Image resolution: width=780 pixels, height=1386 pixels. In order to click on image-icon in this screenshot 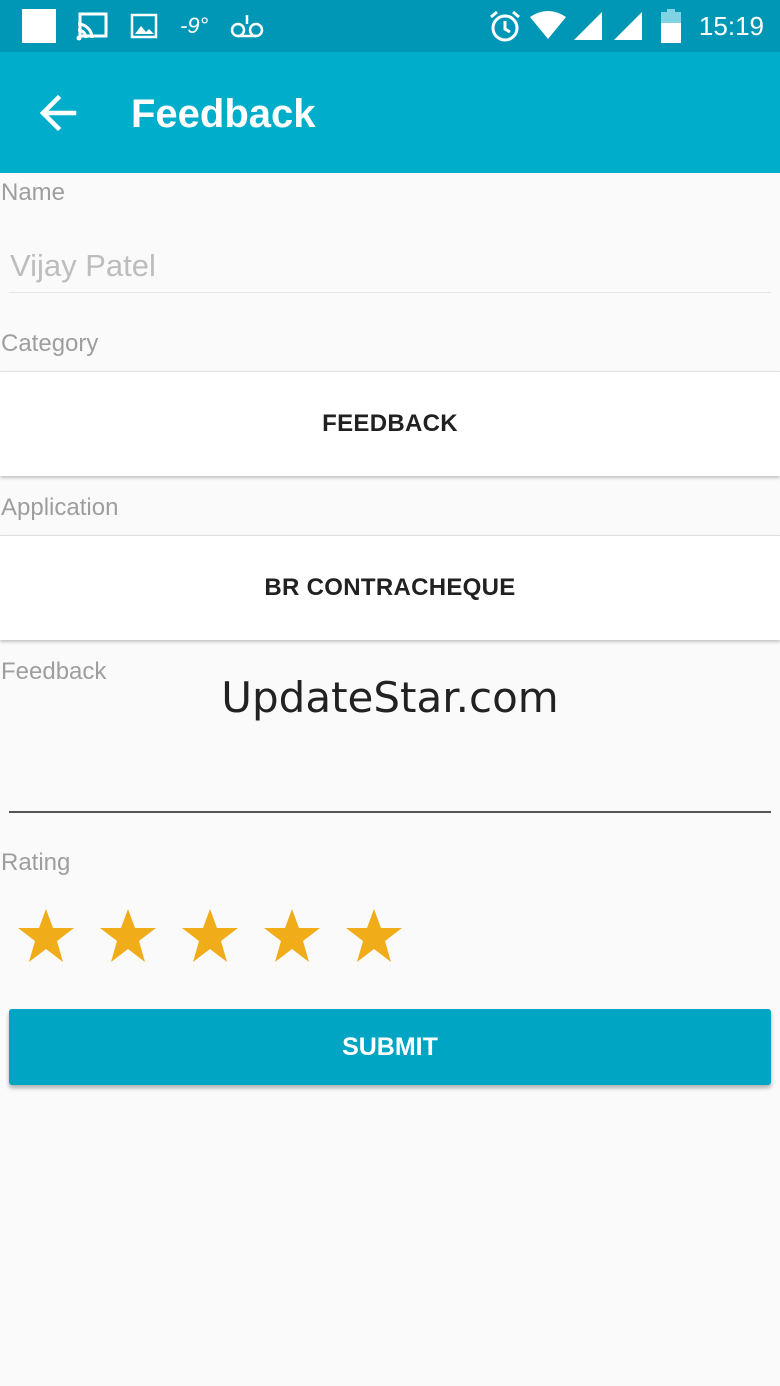, I will do `click(144, 26)`.